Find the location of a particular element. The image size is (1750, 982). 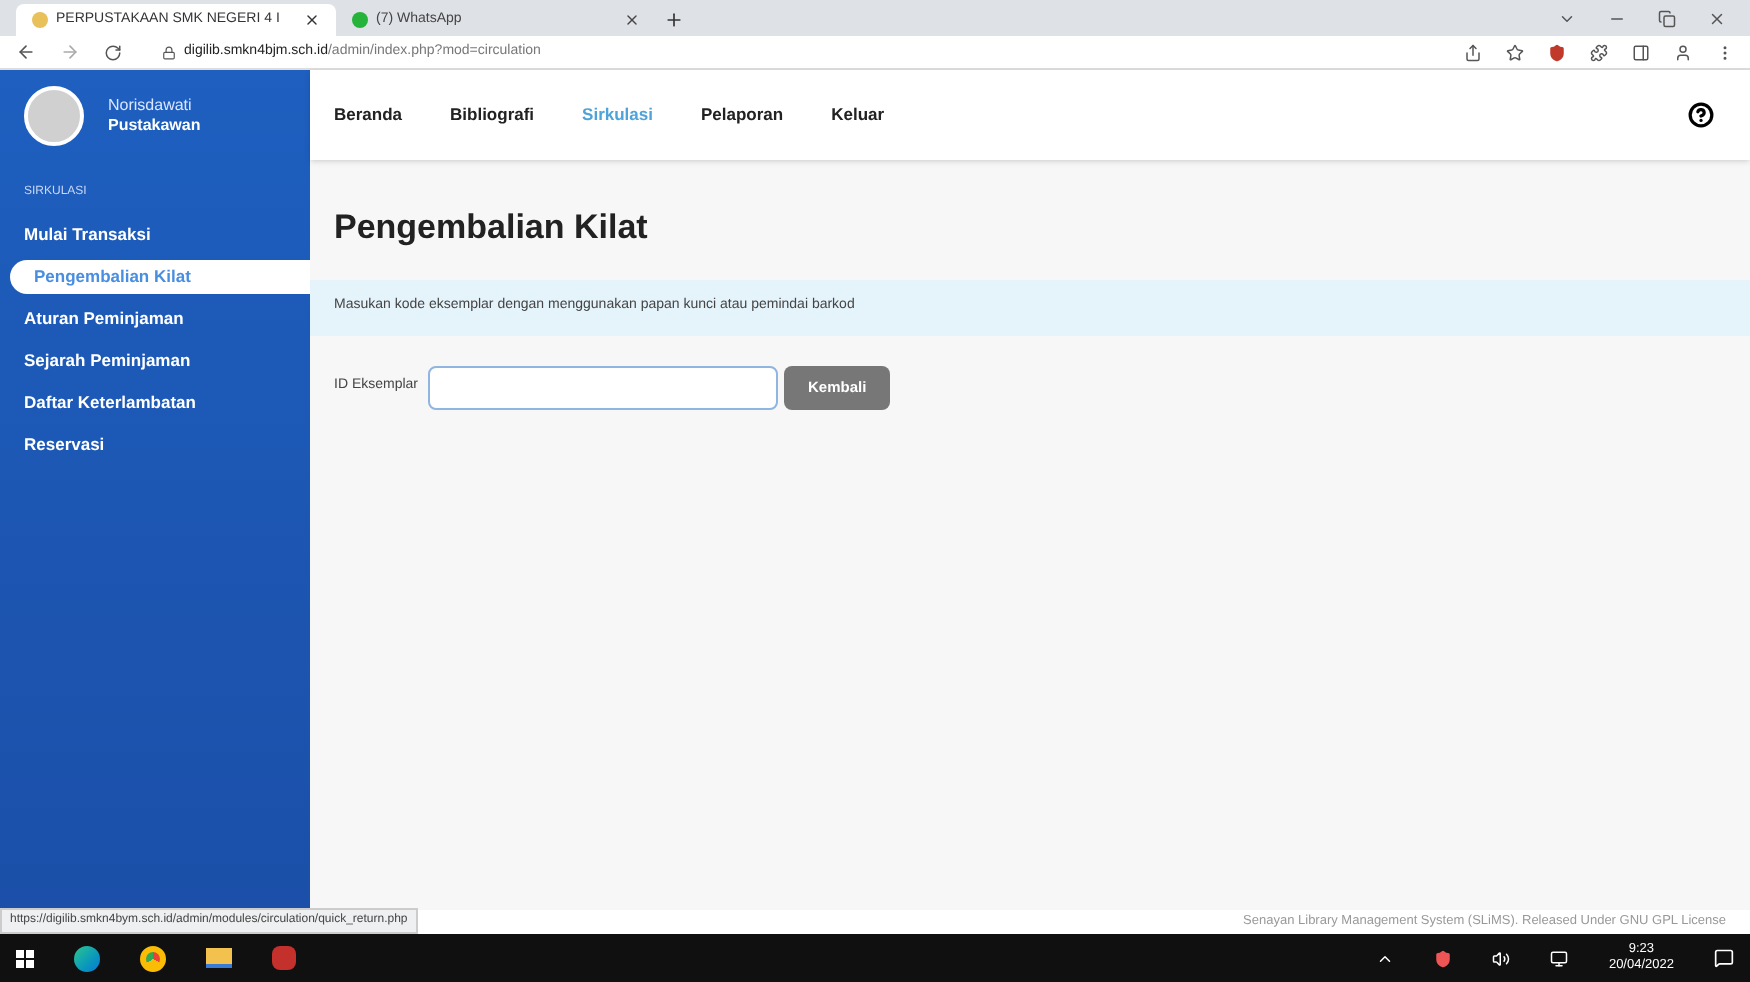

nav-link: Pelaporan is located at coordinates (742, 115).